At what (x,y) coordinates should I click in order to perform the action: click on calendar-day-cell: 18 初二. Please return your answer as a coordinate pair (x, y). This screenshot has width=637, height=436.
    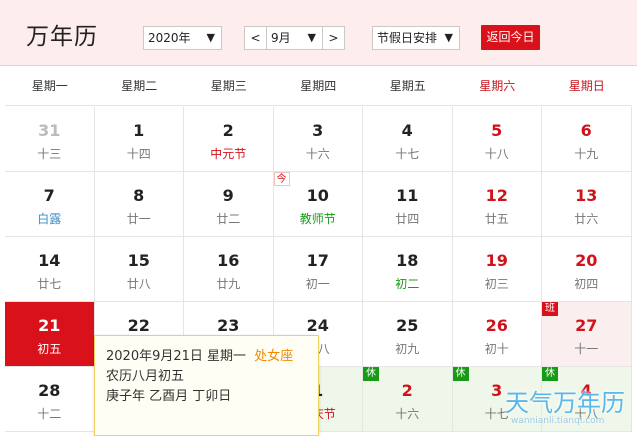
    Looking at the image, I should click on (408, 269).